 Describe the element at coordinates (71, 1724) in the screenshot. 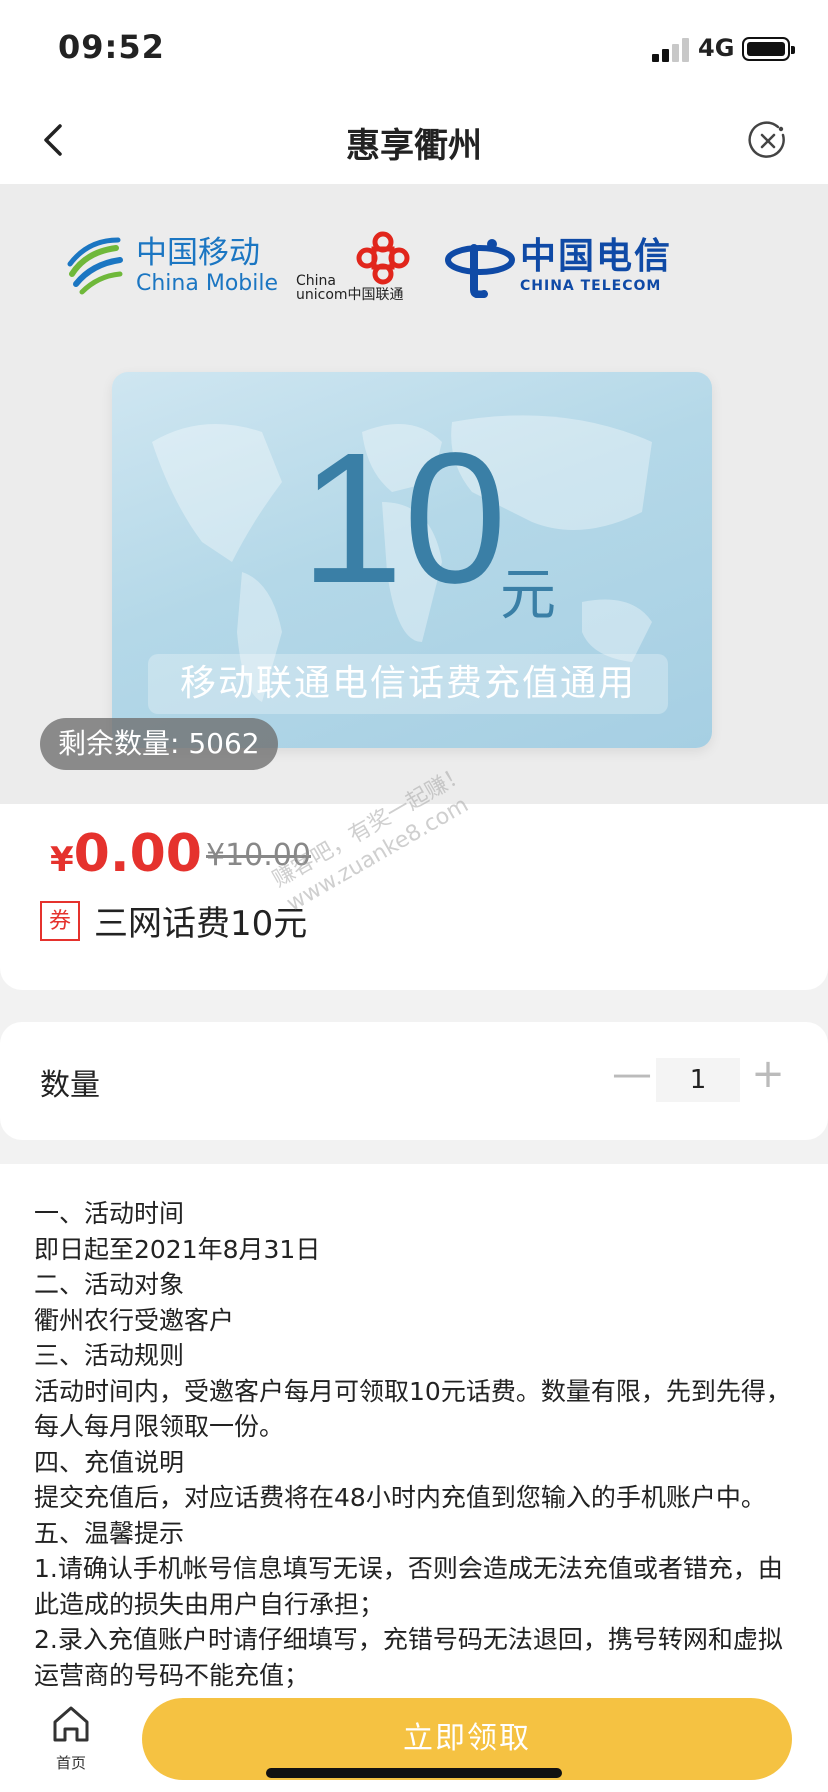

I see `home-icon` at that location.